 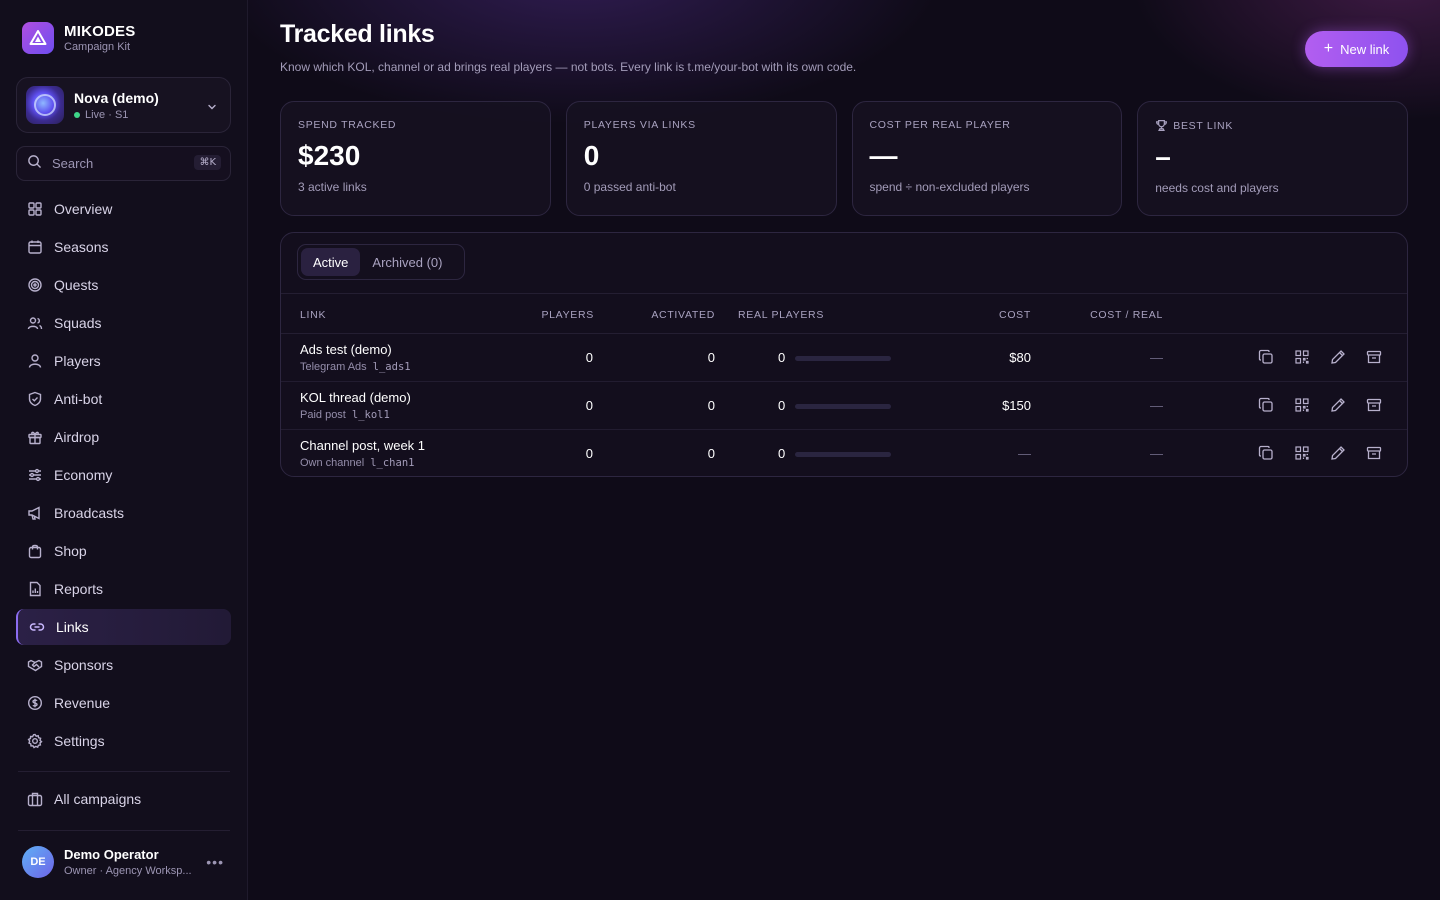 I want to click on tab-active: Active, so click(x=331, y=262).